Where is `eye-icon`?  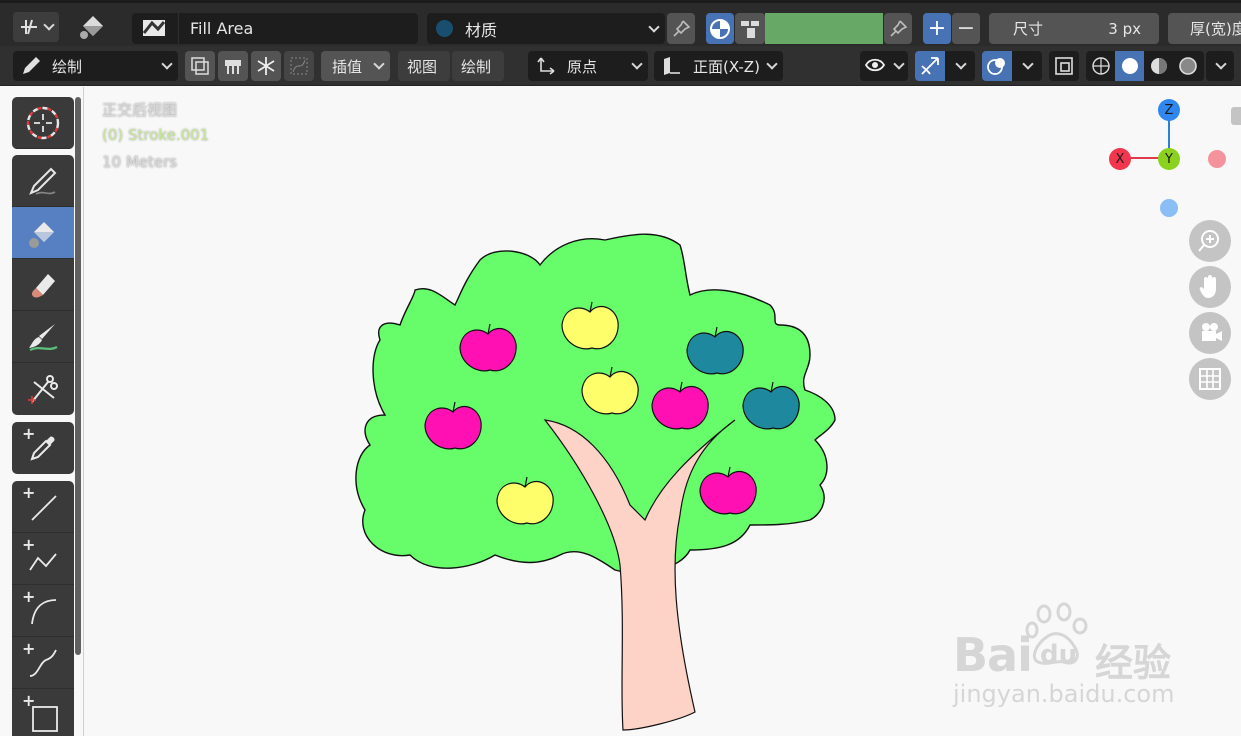
eye-icon is located at coordinates (875, 66).